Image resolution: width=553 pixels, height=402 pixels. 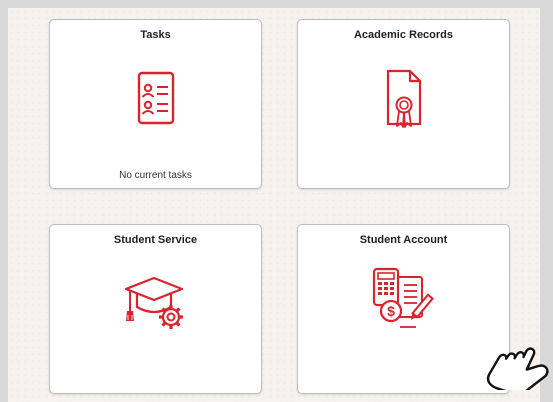 I want to click on tile-title: Tasks, so click(x=155, y=35).